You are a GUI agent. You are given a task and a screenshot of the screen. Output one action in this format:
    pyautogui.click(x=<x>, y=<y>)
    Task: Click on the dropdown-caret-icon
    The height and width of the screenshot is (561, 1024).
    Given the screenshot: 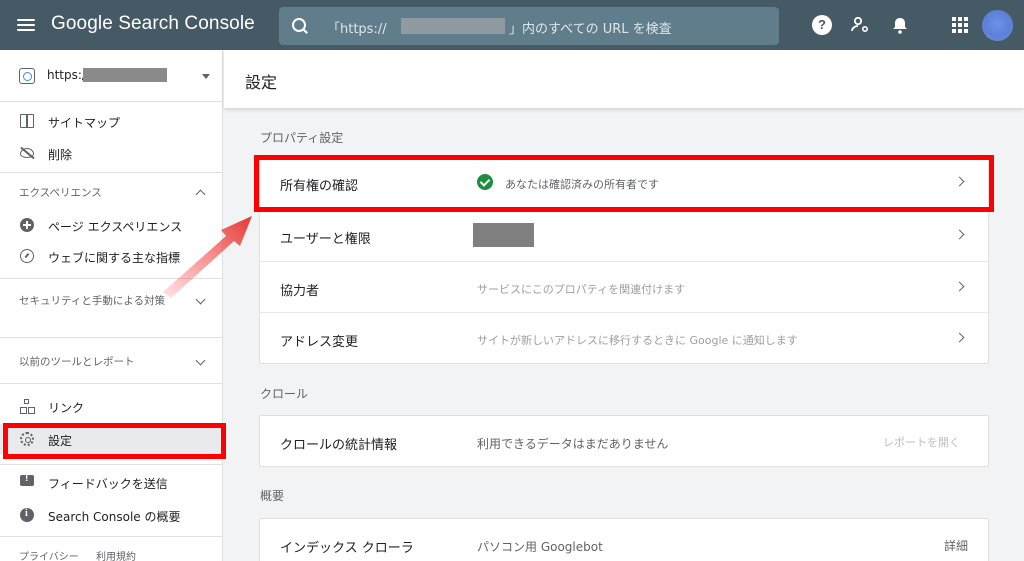 What is the action you would take?
    pyautogui.click(x=206, y=76)
    